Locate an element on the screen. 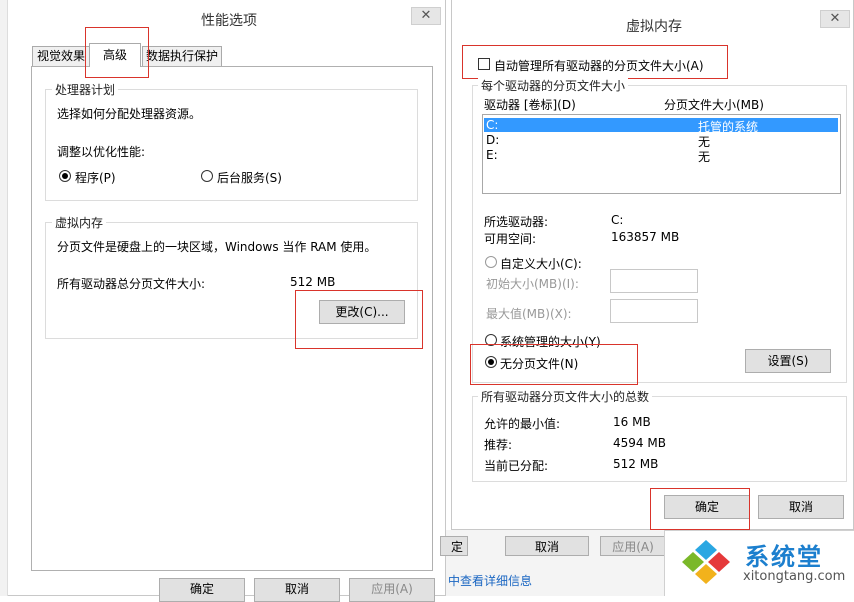 The width and height of the screenshot is (854, 602). watermark-badge: 系统堂 xitongtang.com is located at coordinates (759, 563).